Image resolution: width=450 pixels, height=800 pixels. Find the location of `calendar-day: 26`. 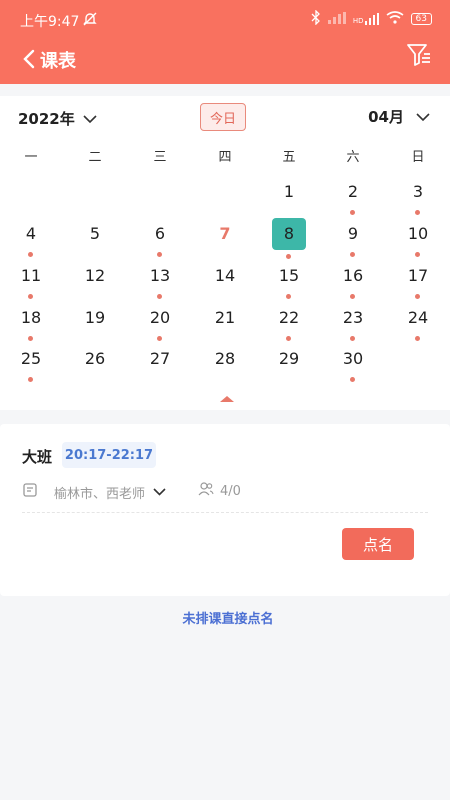

calendar-day: 26 is located at coordinates (95, 365).